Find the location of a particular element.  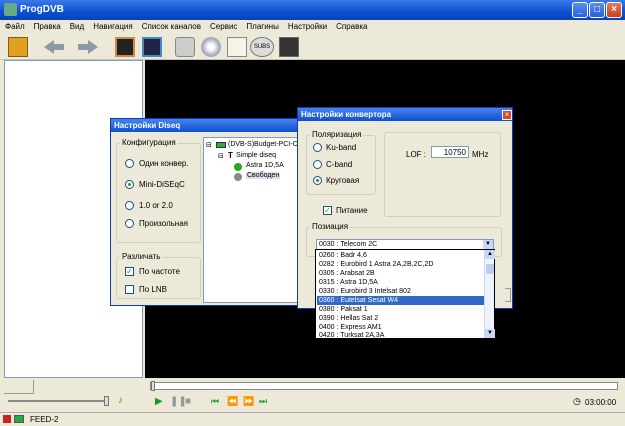

list-item: 0330 : Eurobird 3 Intelsat 802 is located at coordinates (404, 291).